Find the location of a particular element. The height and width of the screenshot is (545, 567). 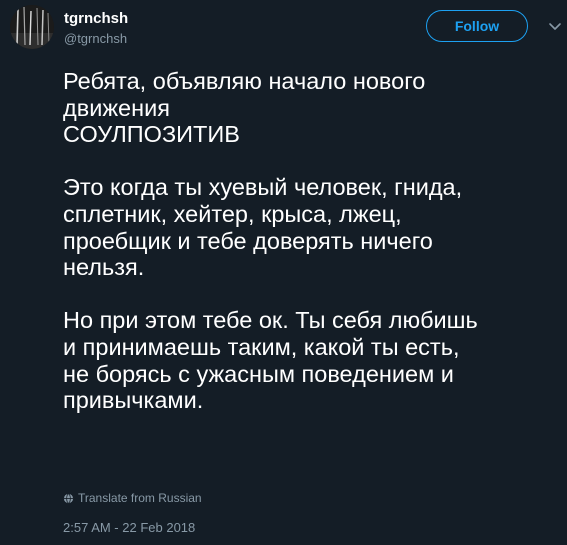

translate-link: Translate from Russian is located at coordinates (132, 498).